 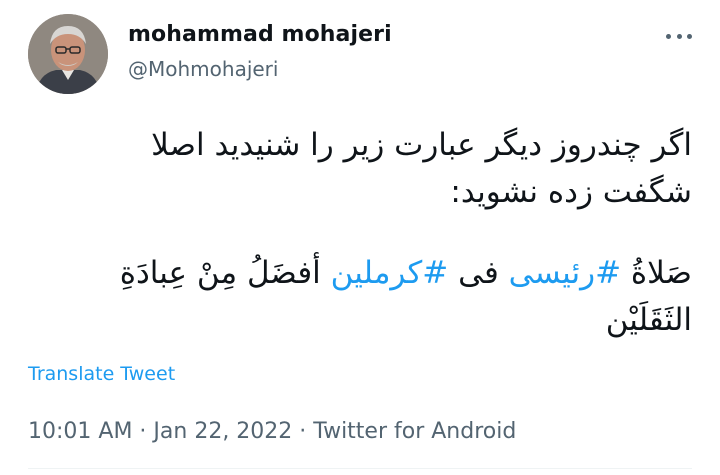 I want to click on quote-text: فی, so click(x=478, y=273).